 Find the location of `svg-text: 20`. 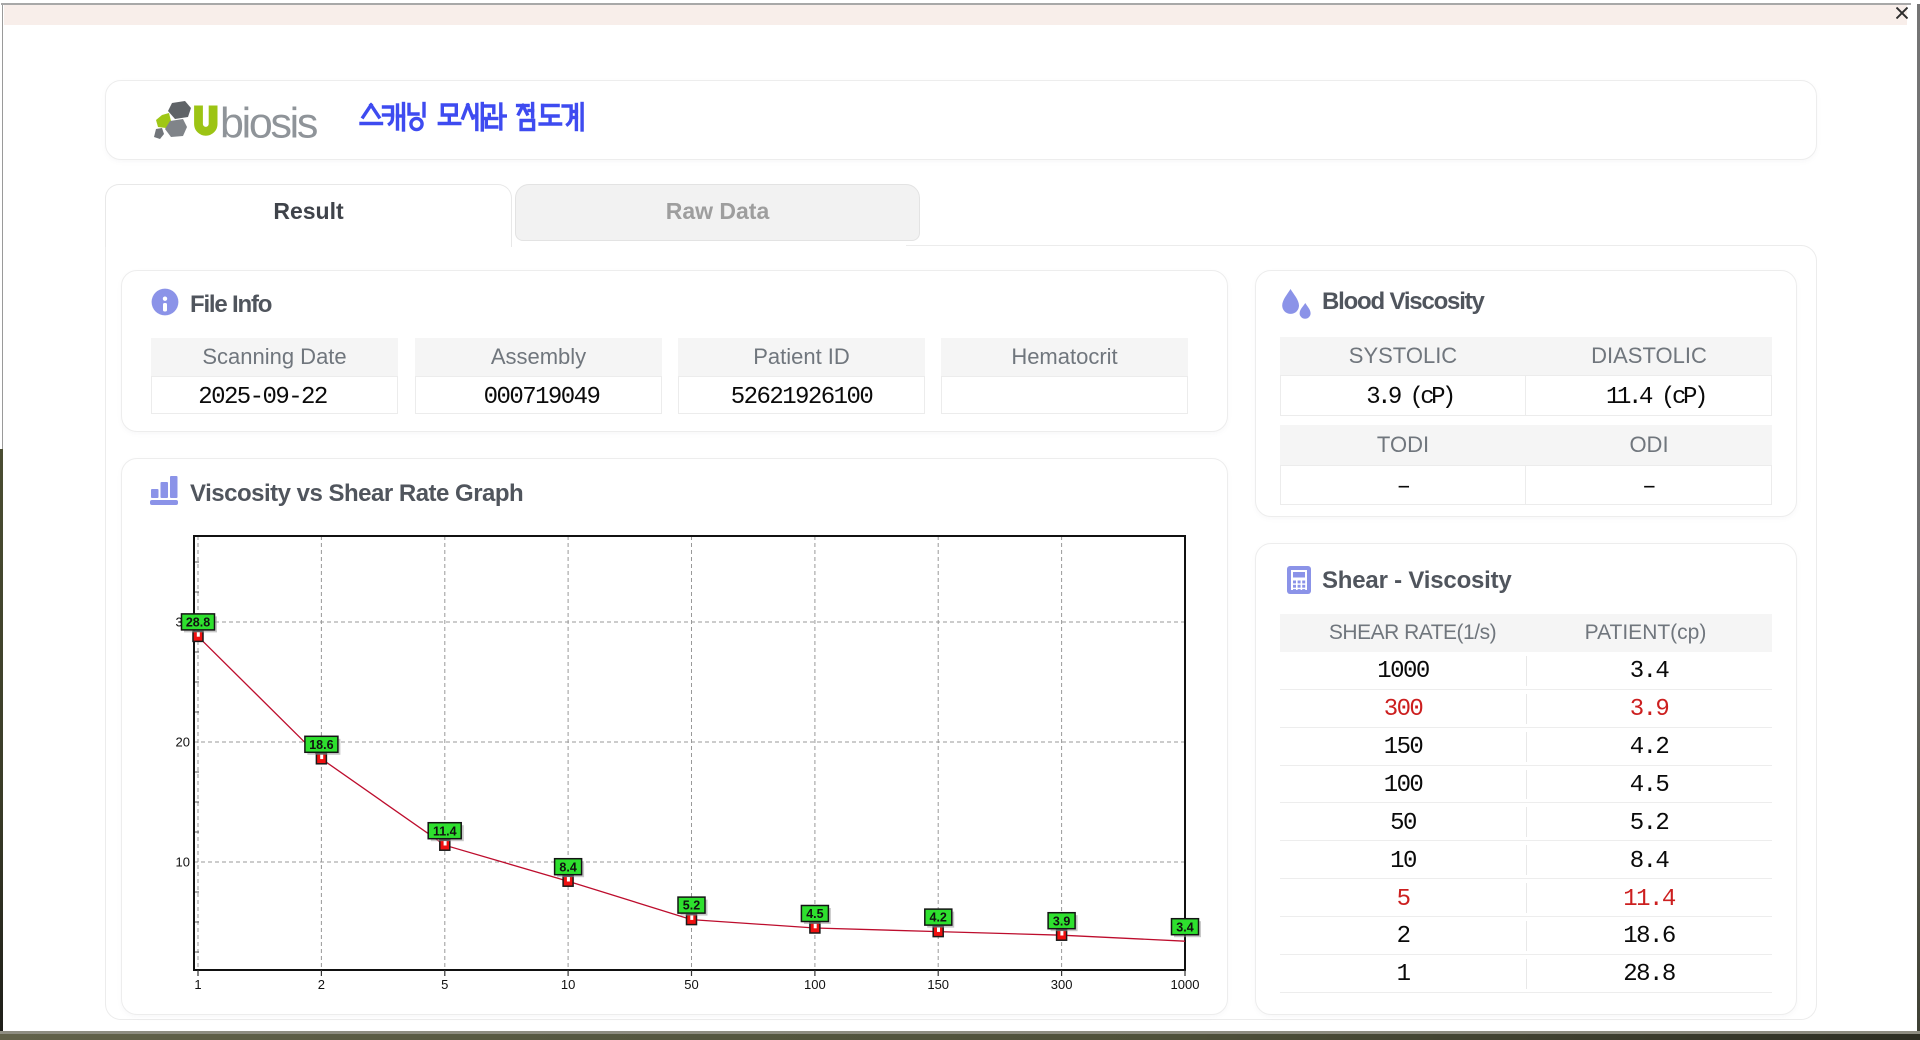

svg-text: 20 is located at coordinates (183, 742).